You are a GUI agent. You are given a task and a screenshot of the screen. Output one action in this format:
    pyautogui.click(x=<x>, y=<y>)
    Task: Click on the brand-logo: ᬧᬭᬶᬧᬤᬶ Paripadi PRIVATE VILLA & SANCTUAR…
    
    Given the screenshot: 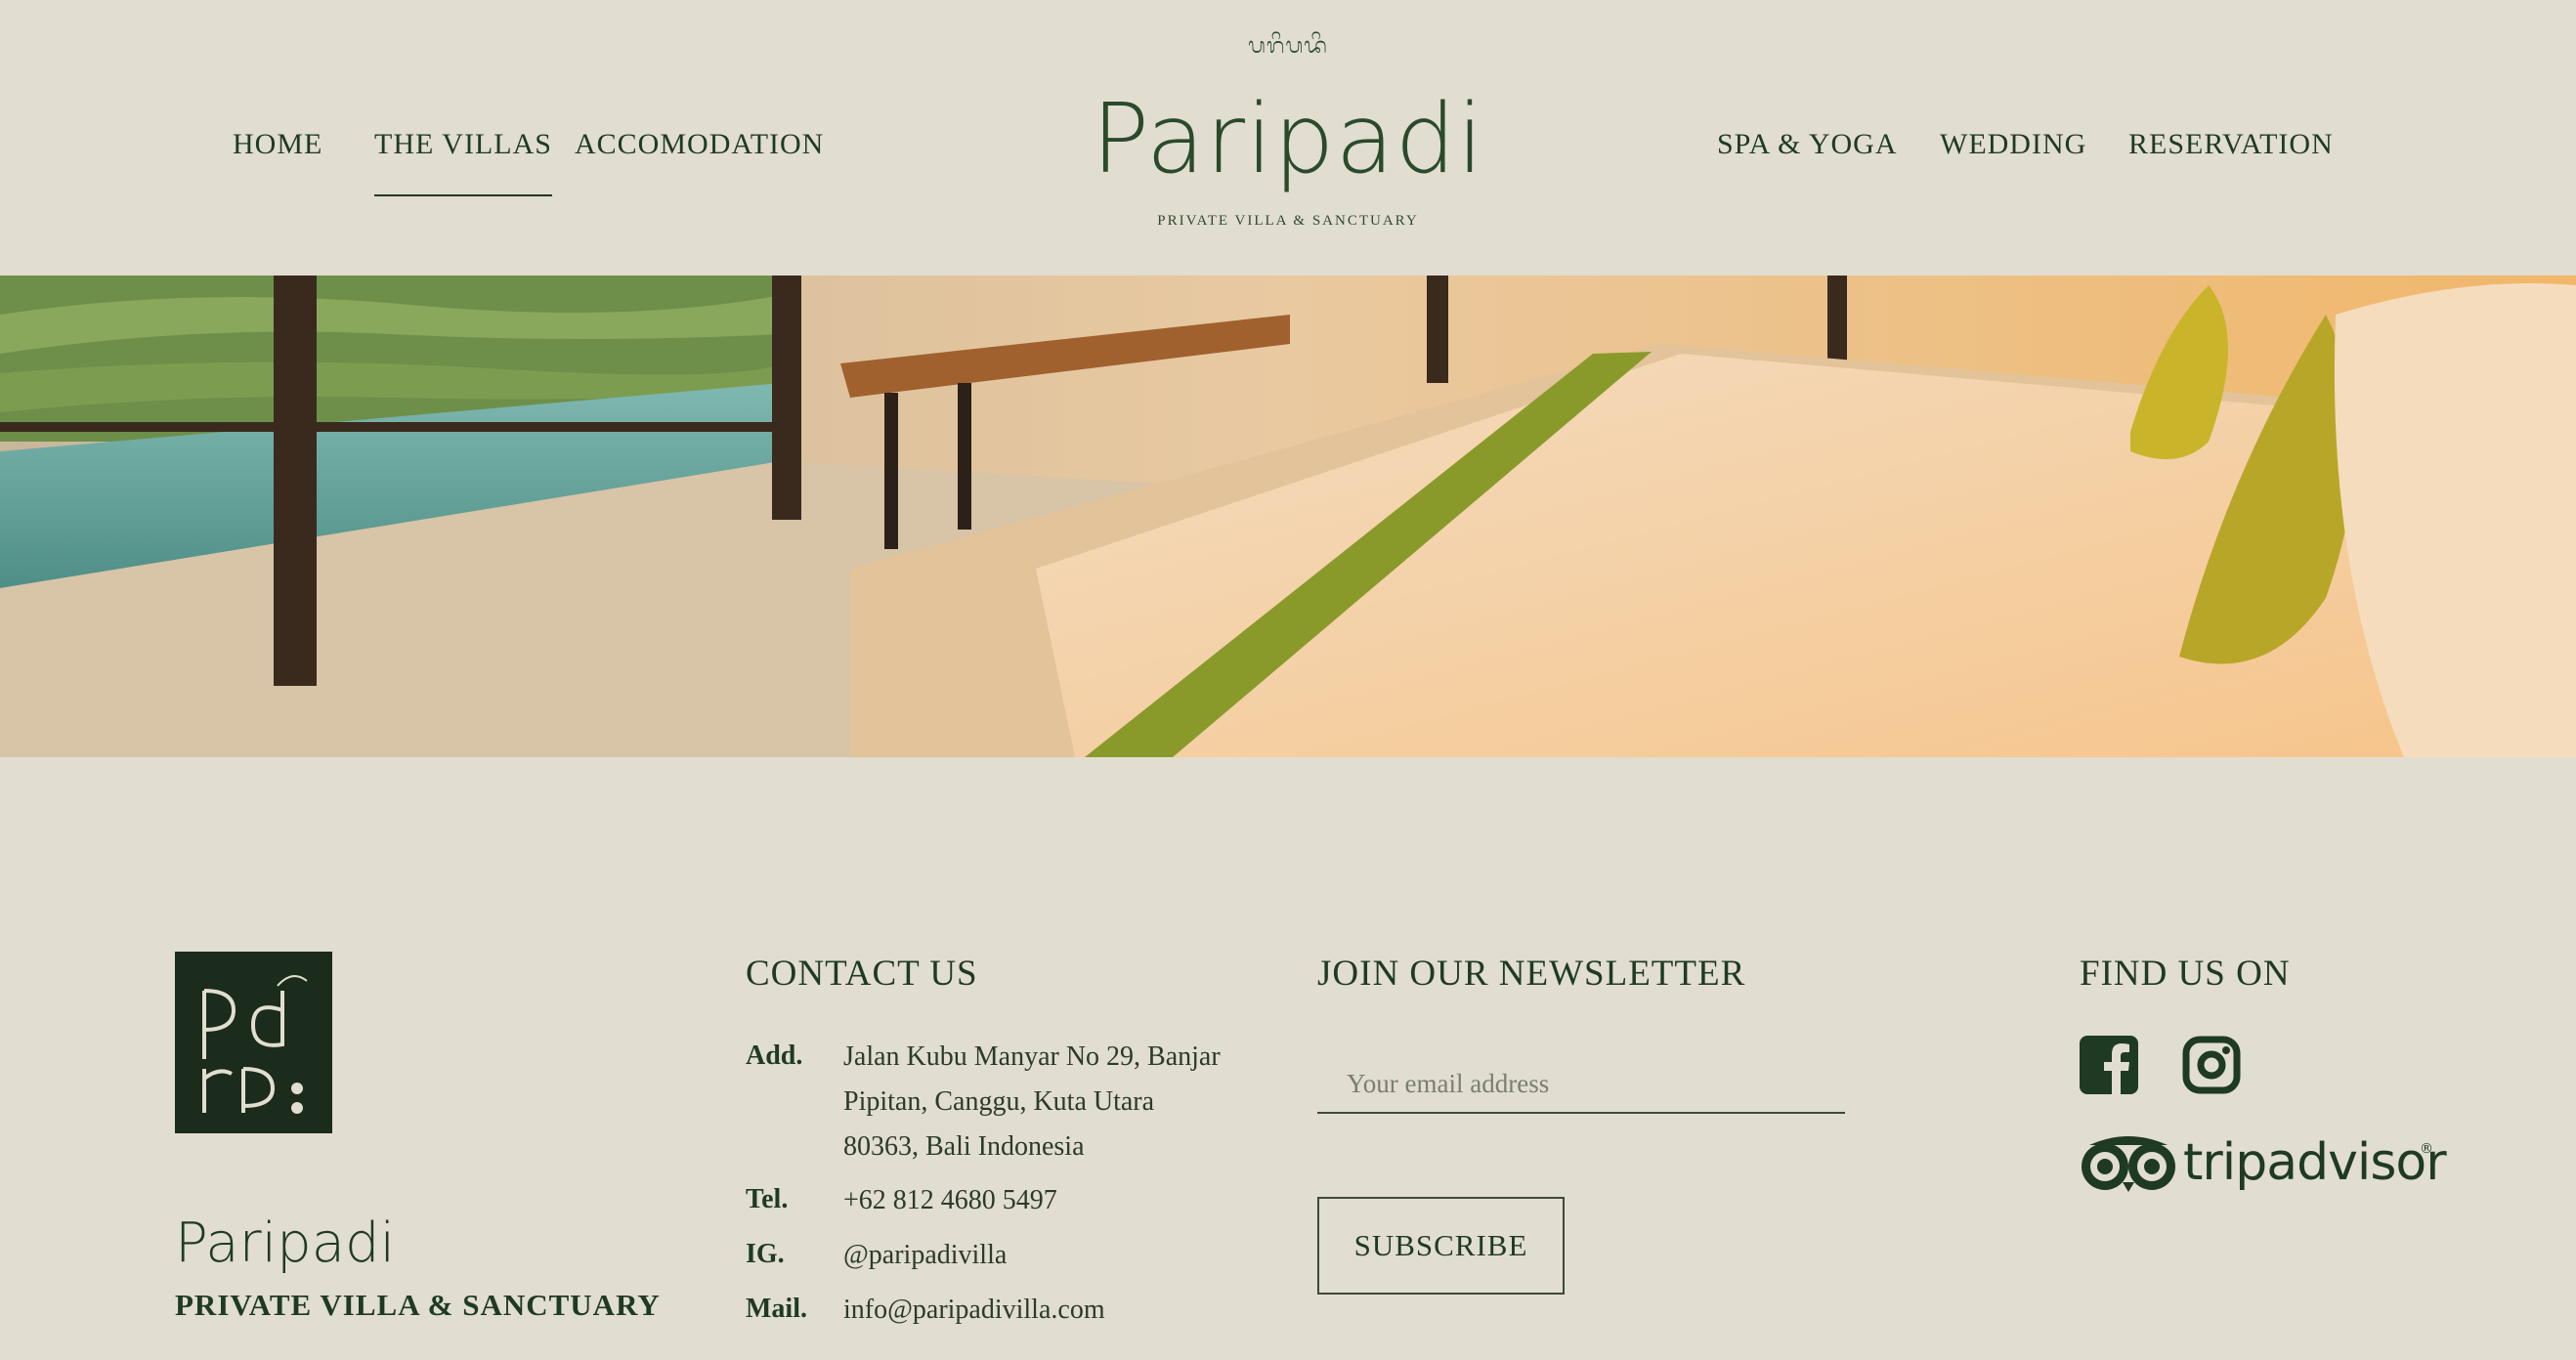 What is the action you would take?
    pyautogui.click(x=1288, y=129)
    